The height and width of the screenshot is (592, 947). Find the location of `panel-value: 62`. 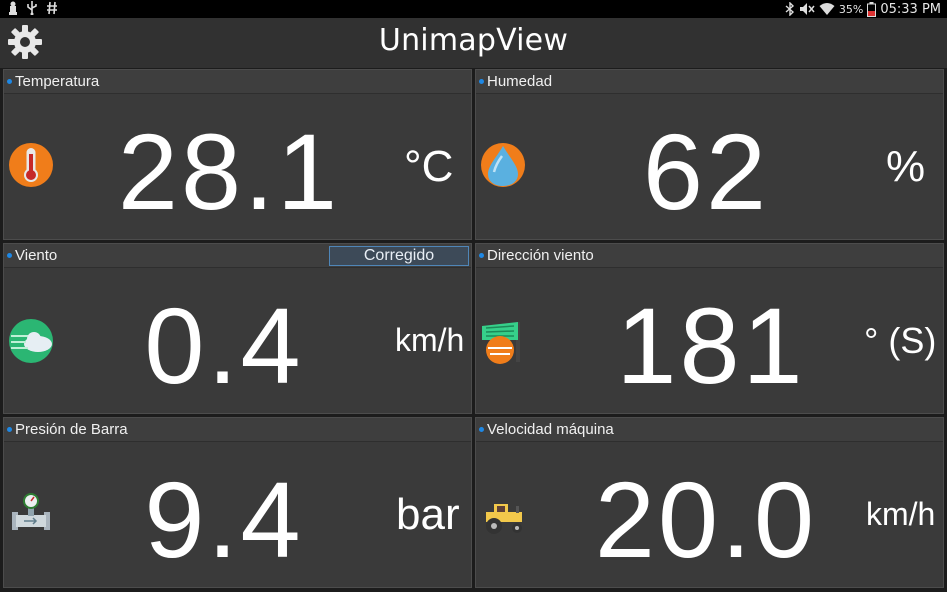

panel-value: 62 is located at coordinates (706, 171).